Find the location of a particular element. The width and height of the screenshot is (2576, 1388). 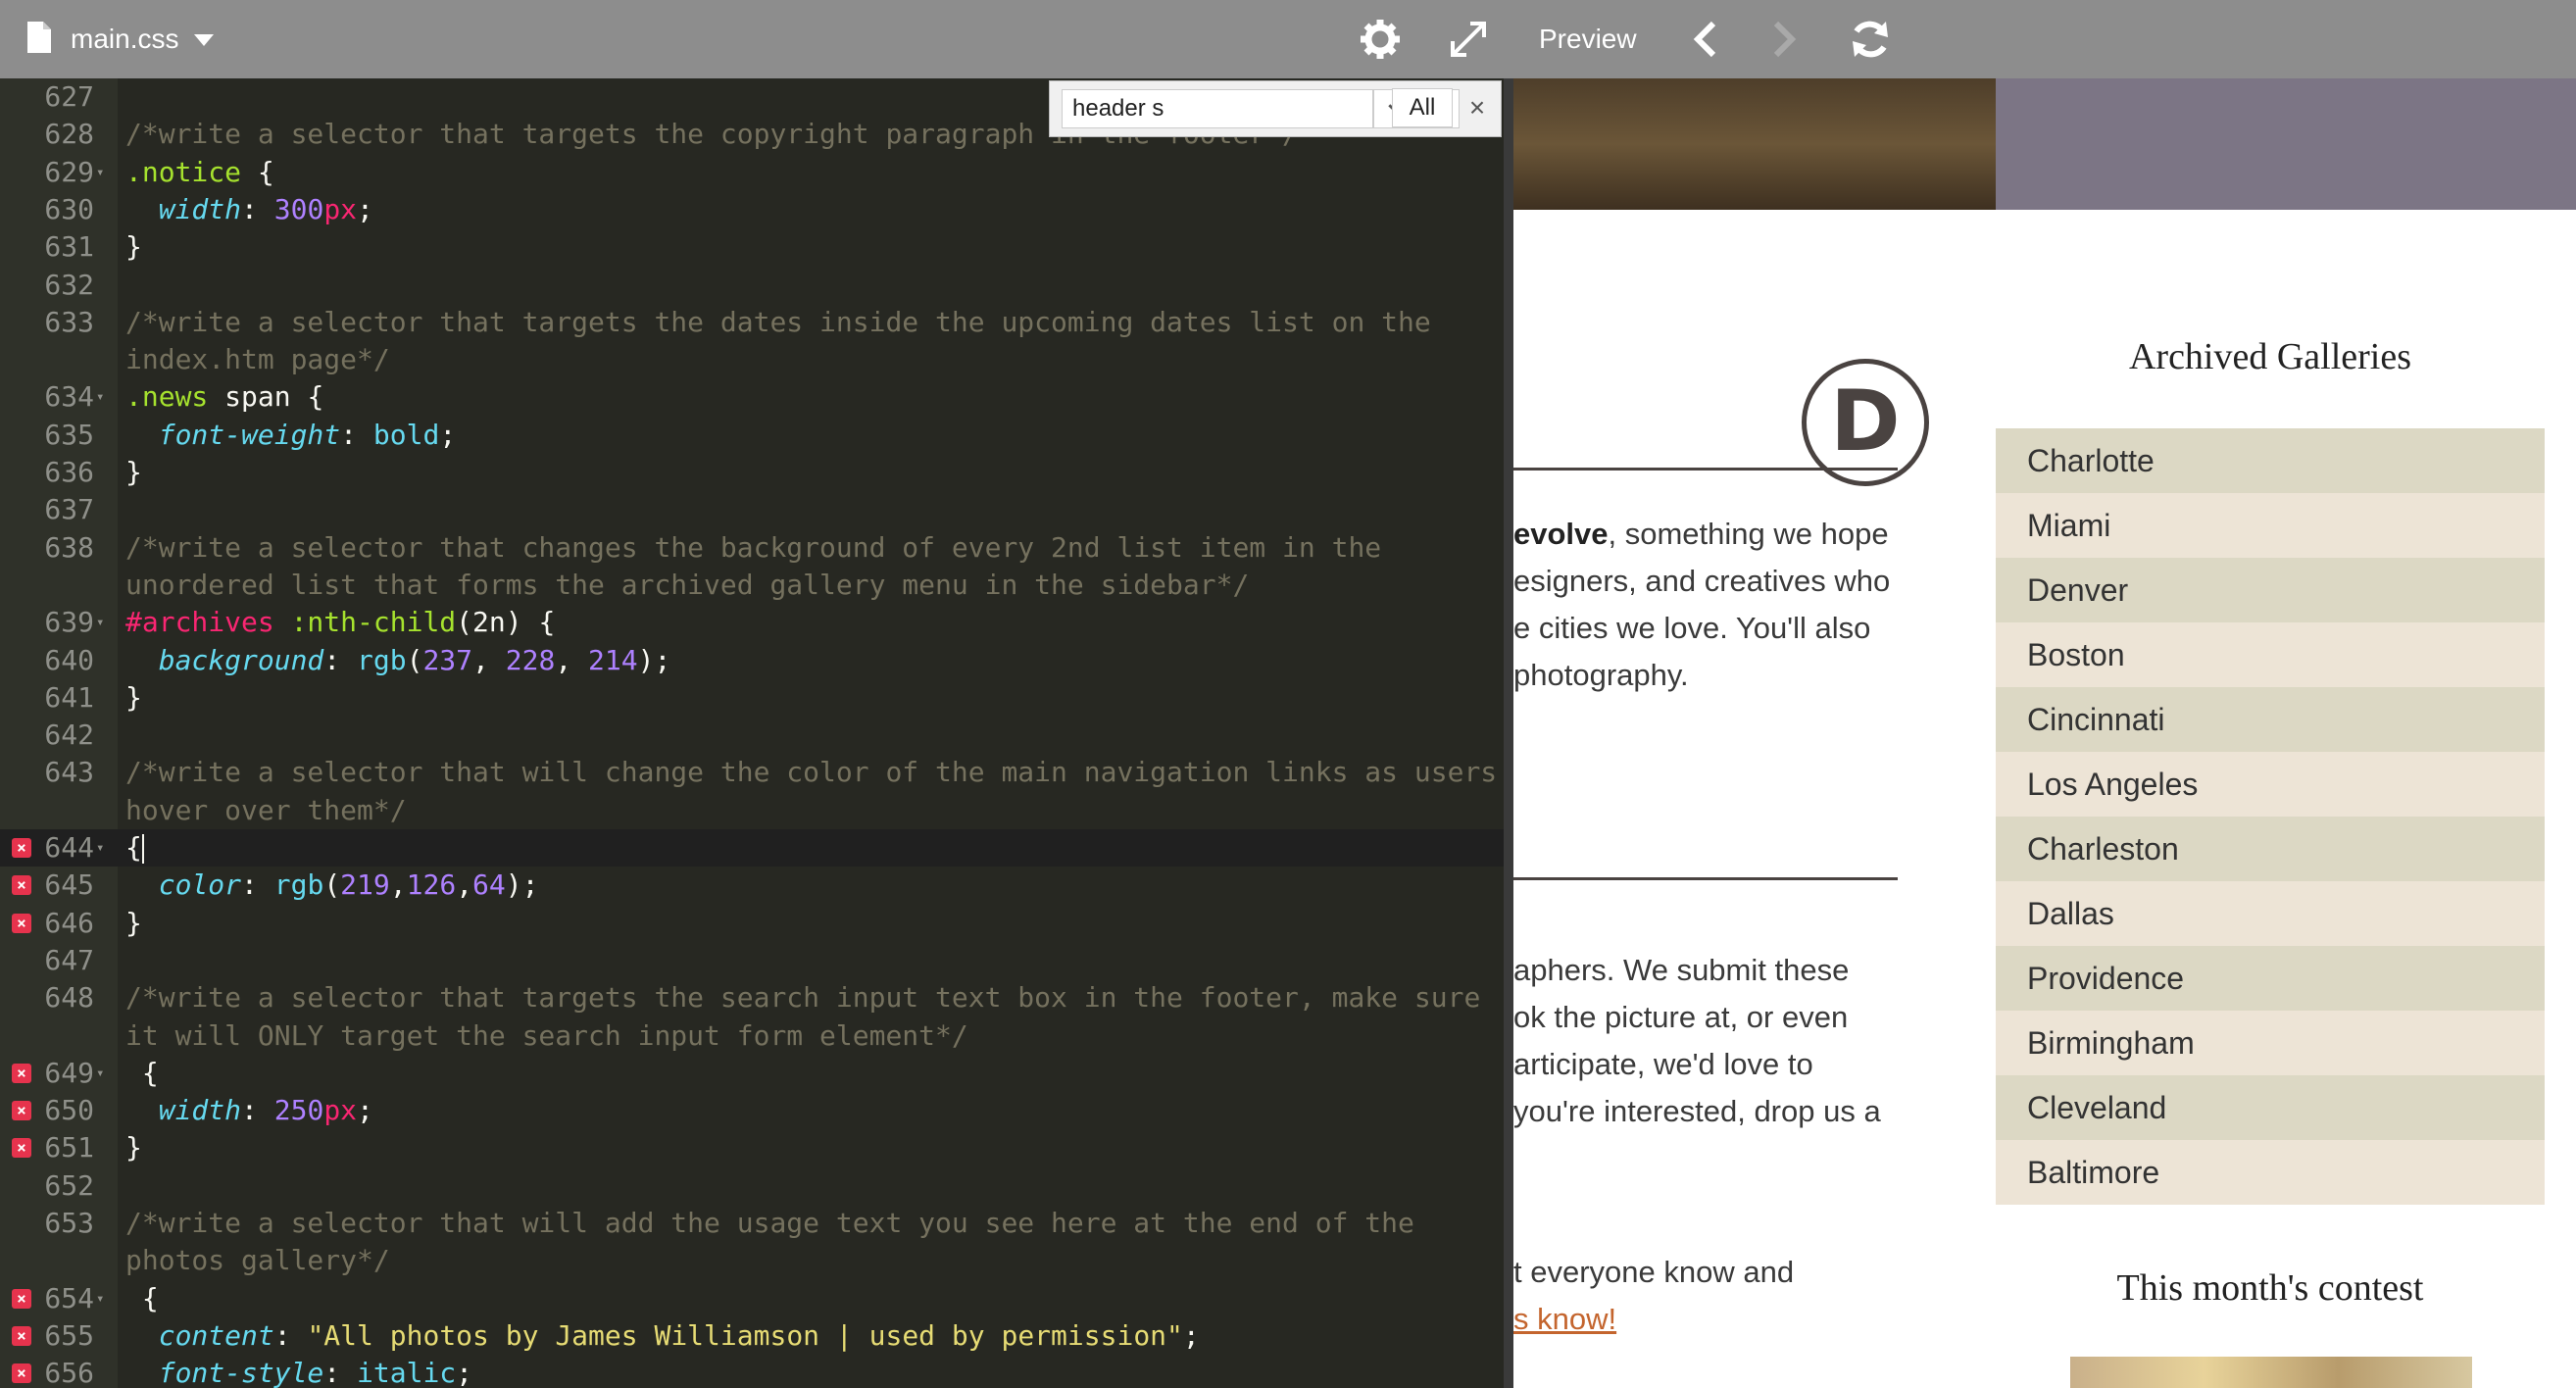

pane-splitter is located at coordinates (1508, 733).